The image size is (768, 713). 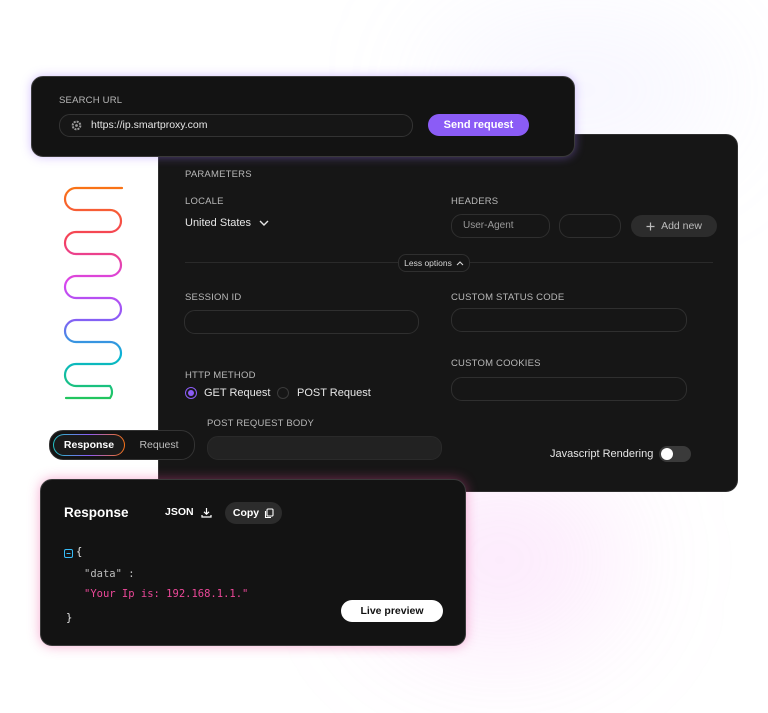 I want to click on locale-label: LOCALE, so click(x=204, y=201).